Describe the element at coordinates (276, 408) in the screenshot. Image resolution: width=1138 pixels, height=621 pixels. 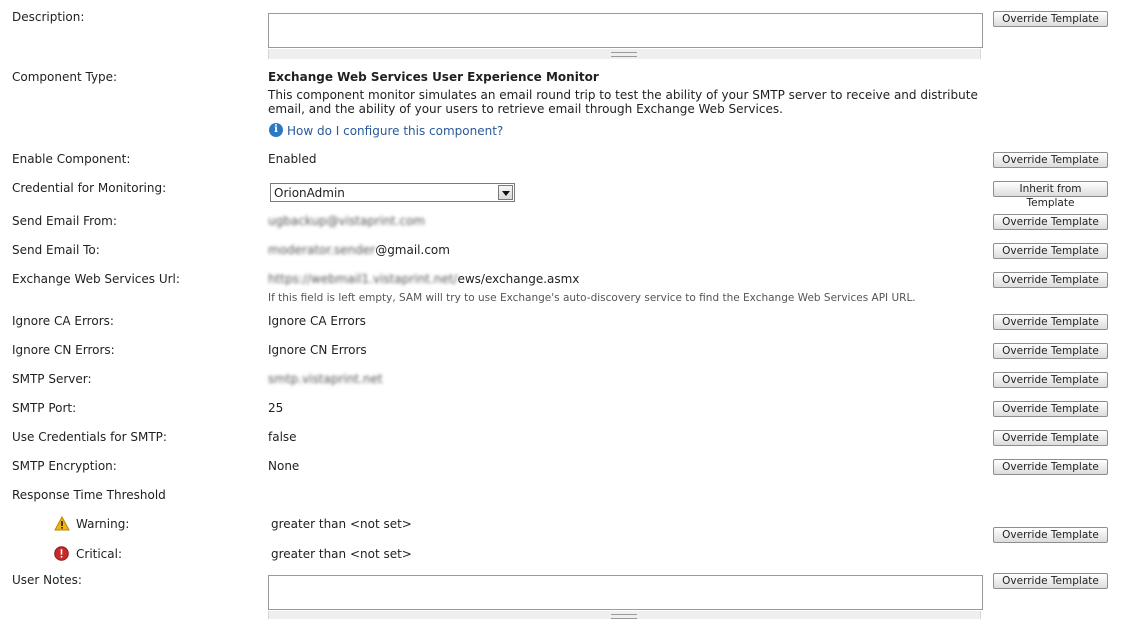
I see `smtp-port-value: 25` at that location.